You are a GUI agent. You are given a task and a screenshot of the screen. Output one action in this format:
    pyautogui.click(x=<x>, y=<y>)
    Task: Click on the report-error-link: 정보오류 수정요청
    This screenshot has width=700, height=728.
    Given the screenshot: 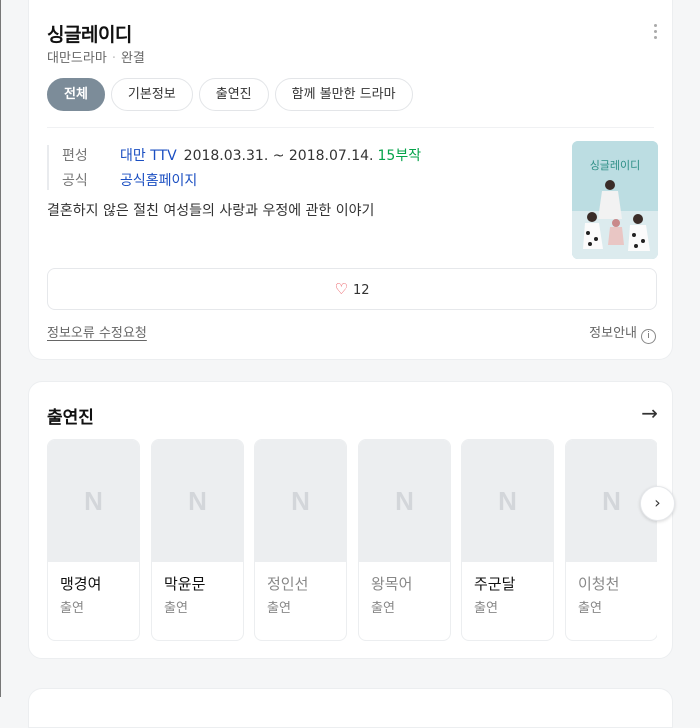 What is the action you would take?
    pyautogui.click(x=97, y=331)
    